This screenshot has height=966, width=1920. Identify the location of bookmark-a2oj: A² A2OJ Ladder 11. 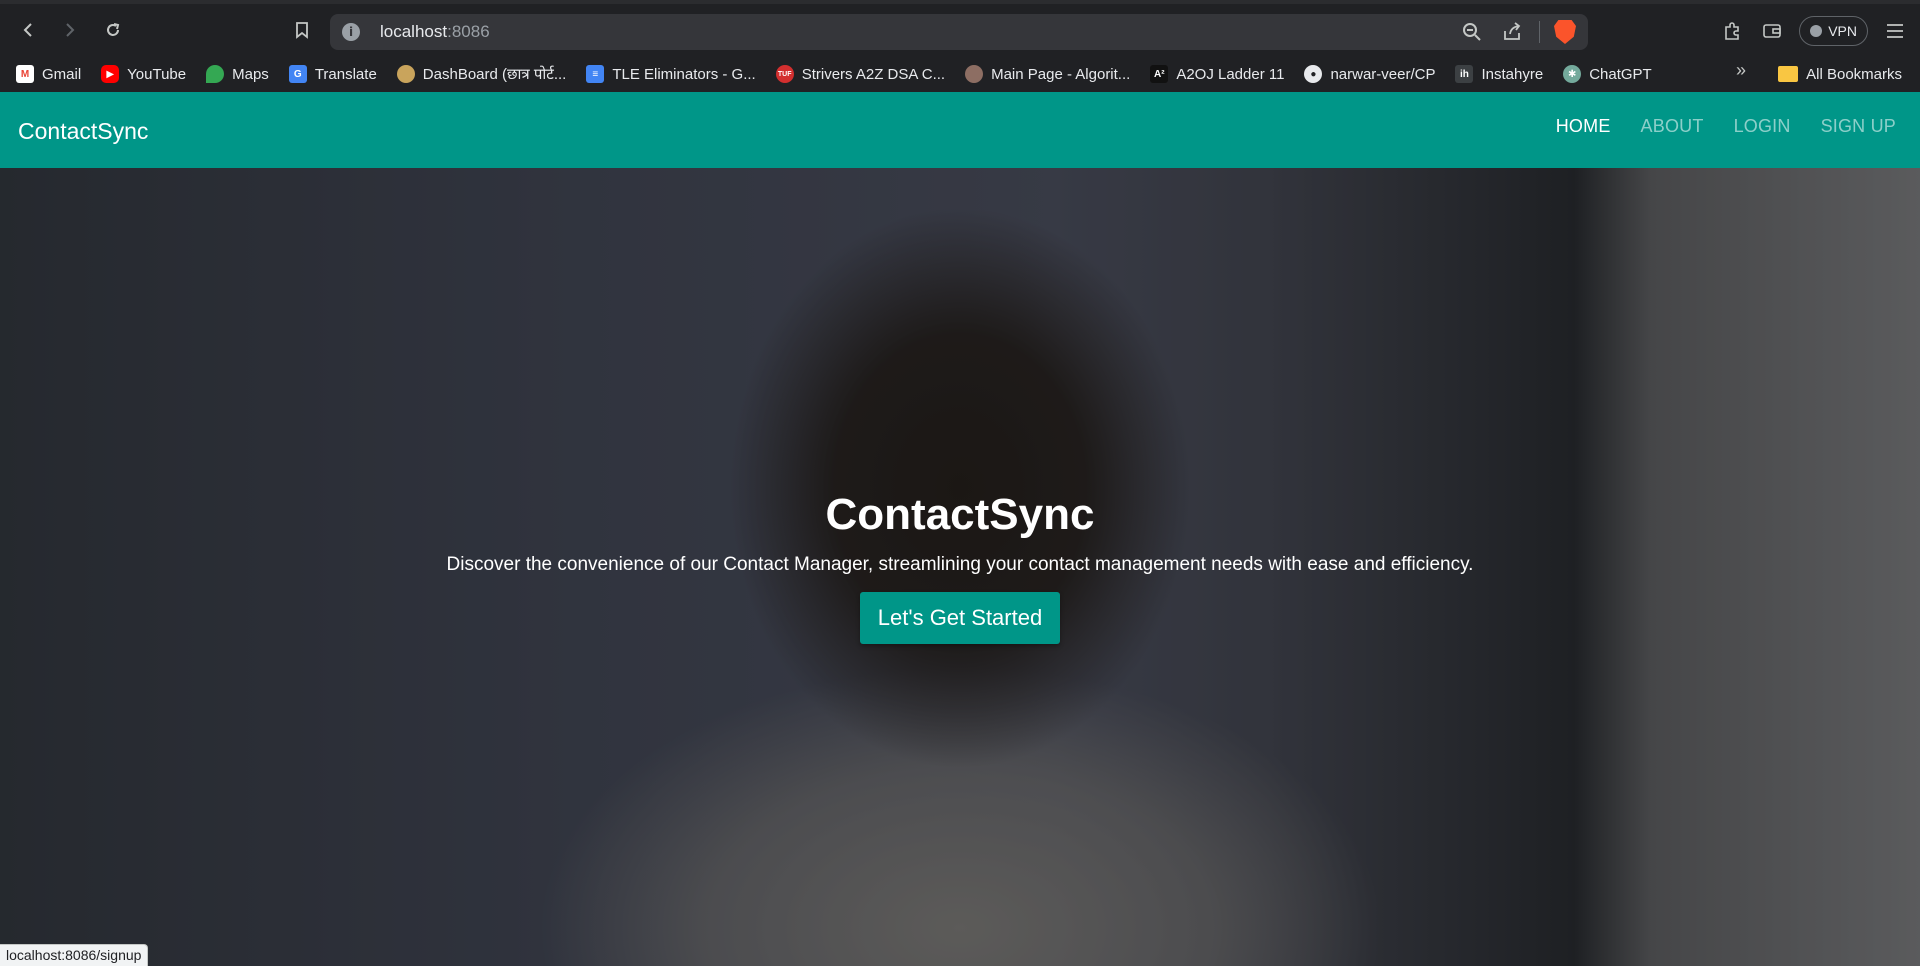
(1217, 74).